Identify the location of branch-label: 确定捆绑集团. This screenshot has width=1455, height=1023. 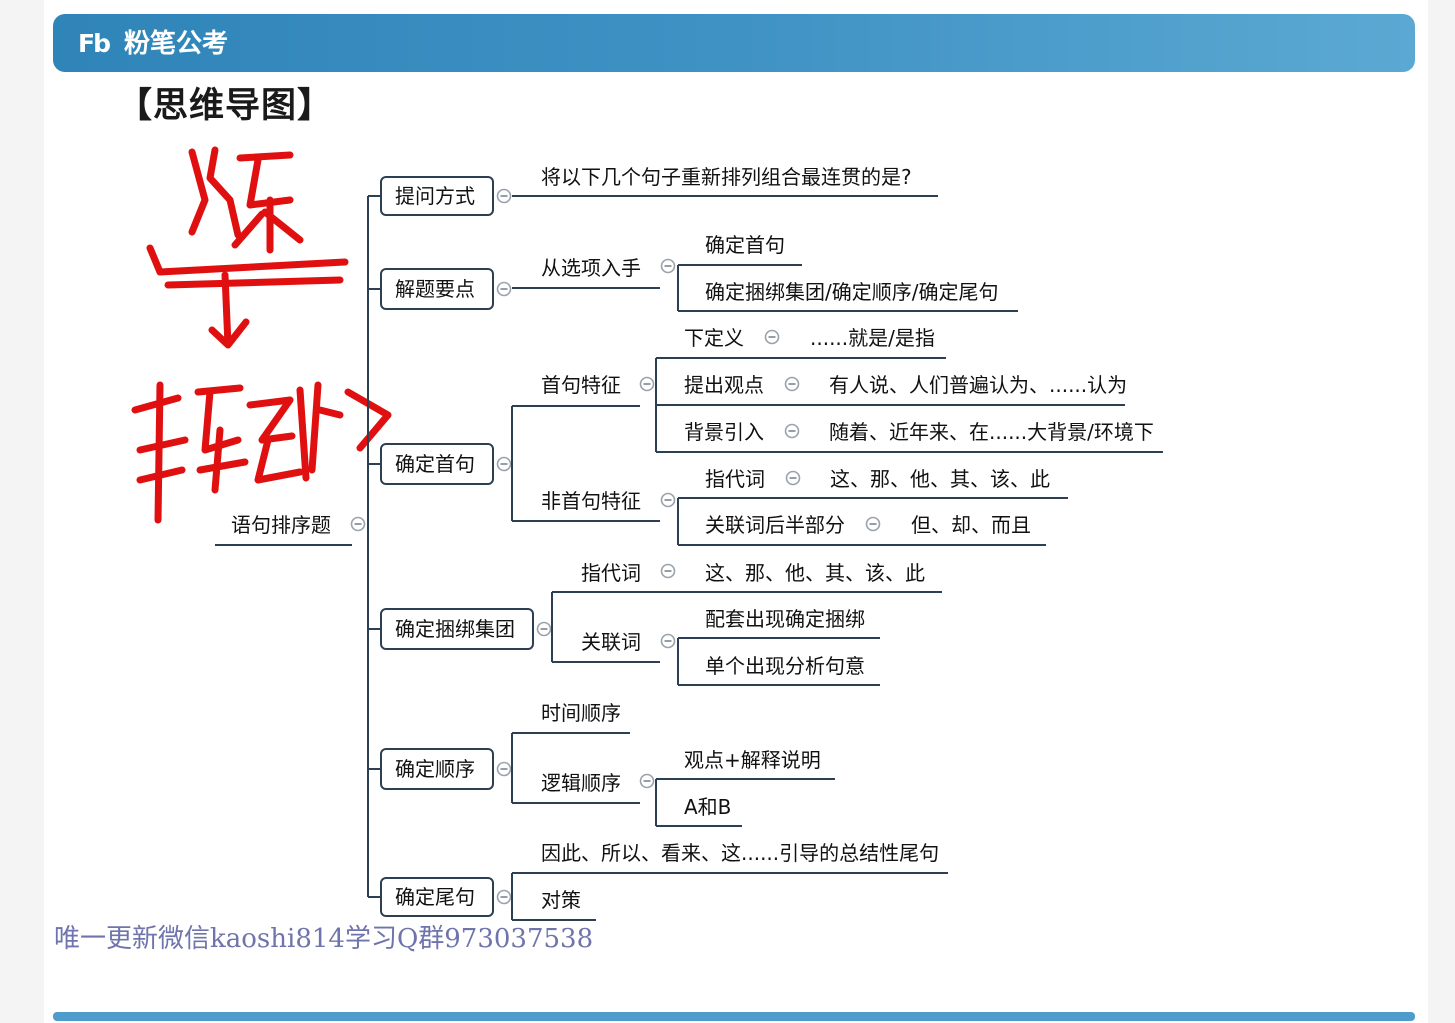
(455, 629).